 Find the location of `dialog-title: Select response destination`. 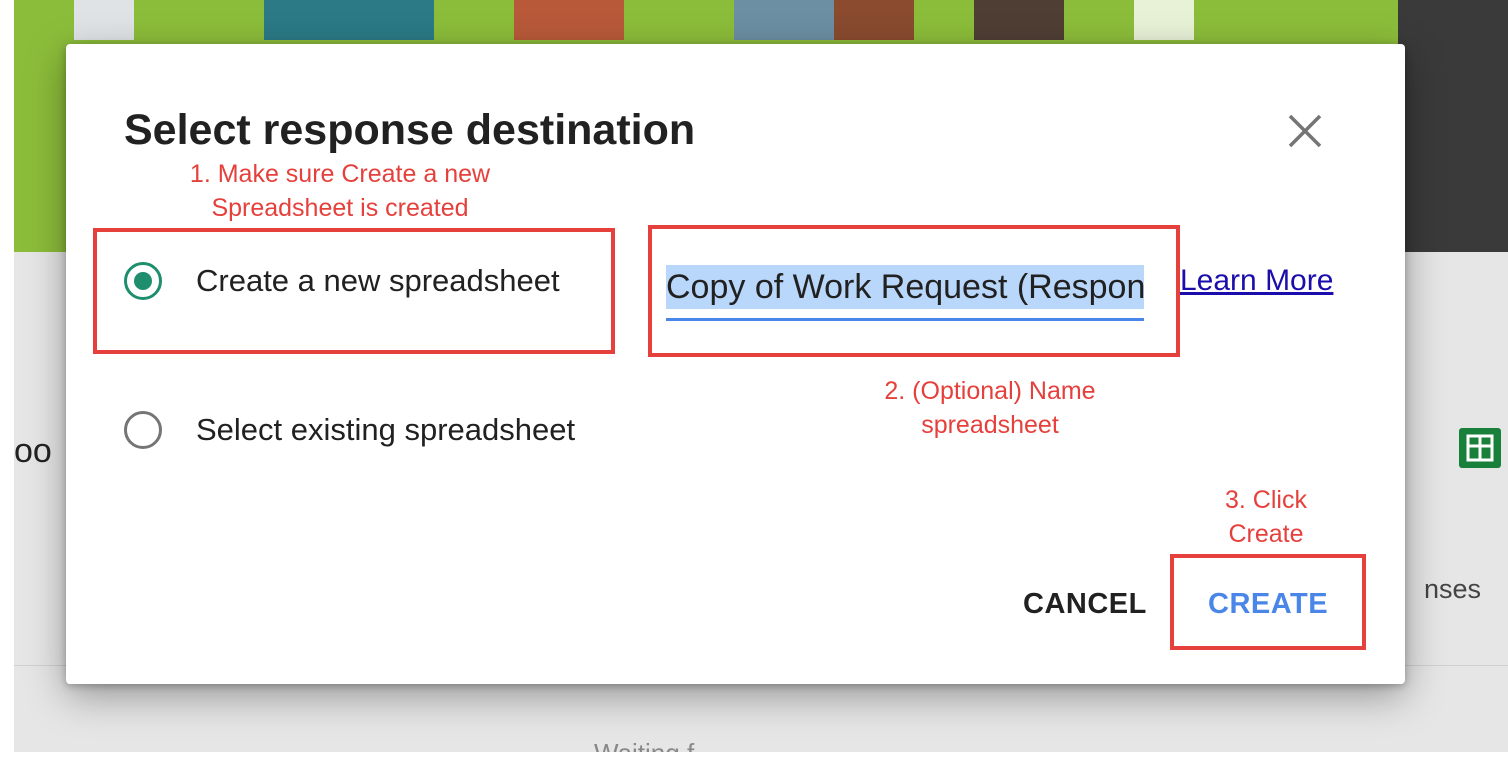

dialog-title: Select response destination is located at coordinates (410, 130).